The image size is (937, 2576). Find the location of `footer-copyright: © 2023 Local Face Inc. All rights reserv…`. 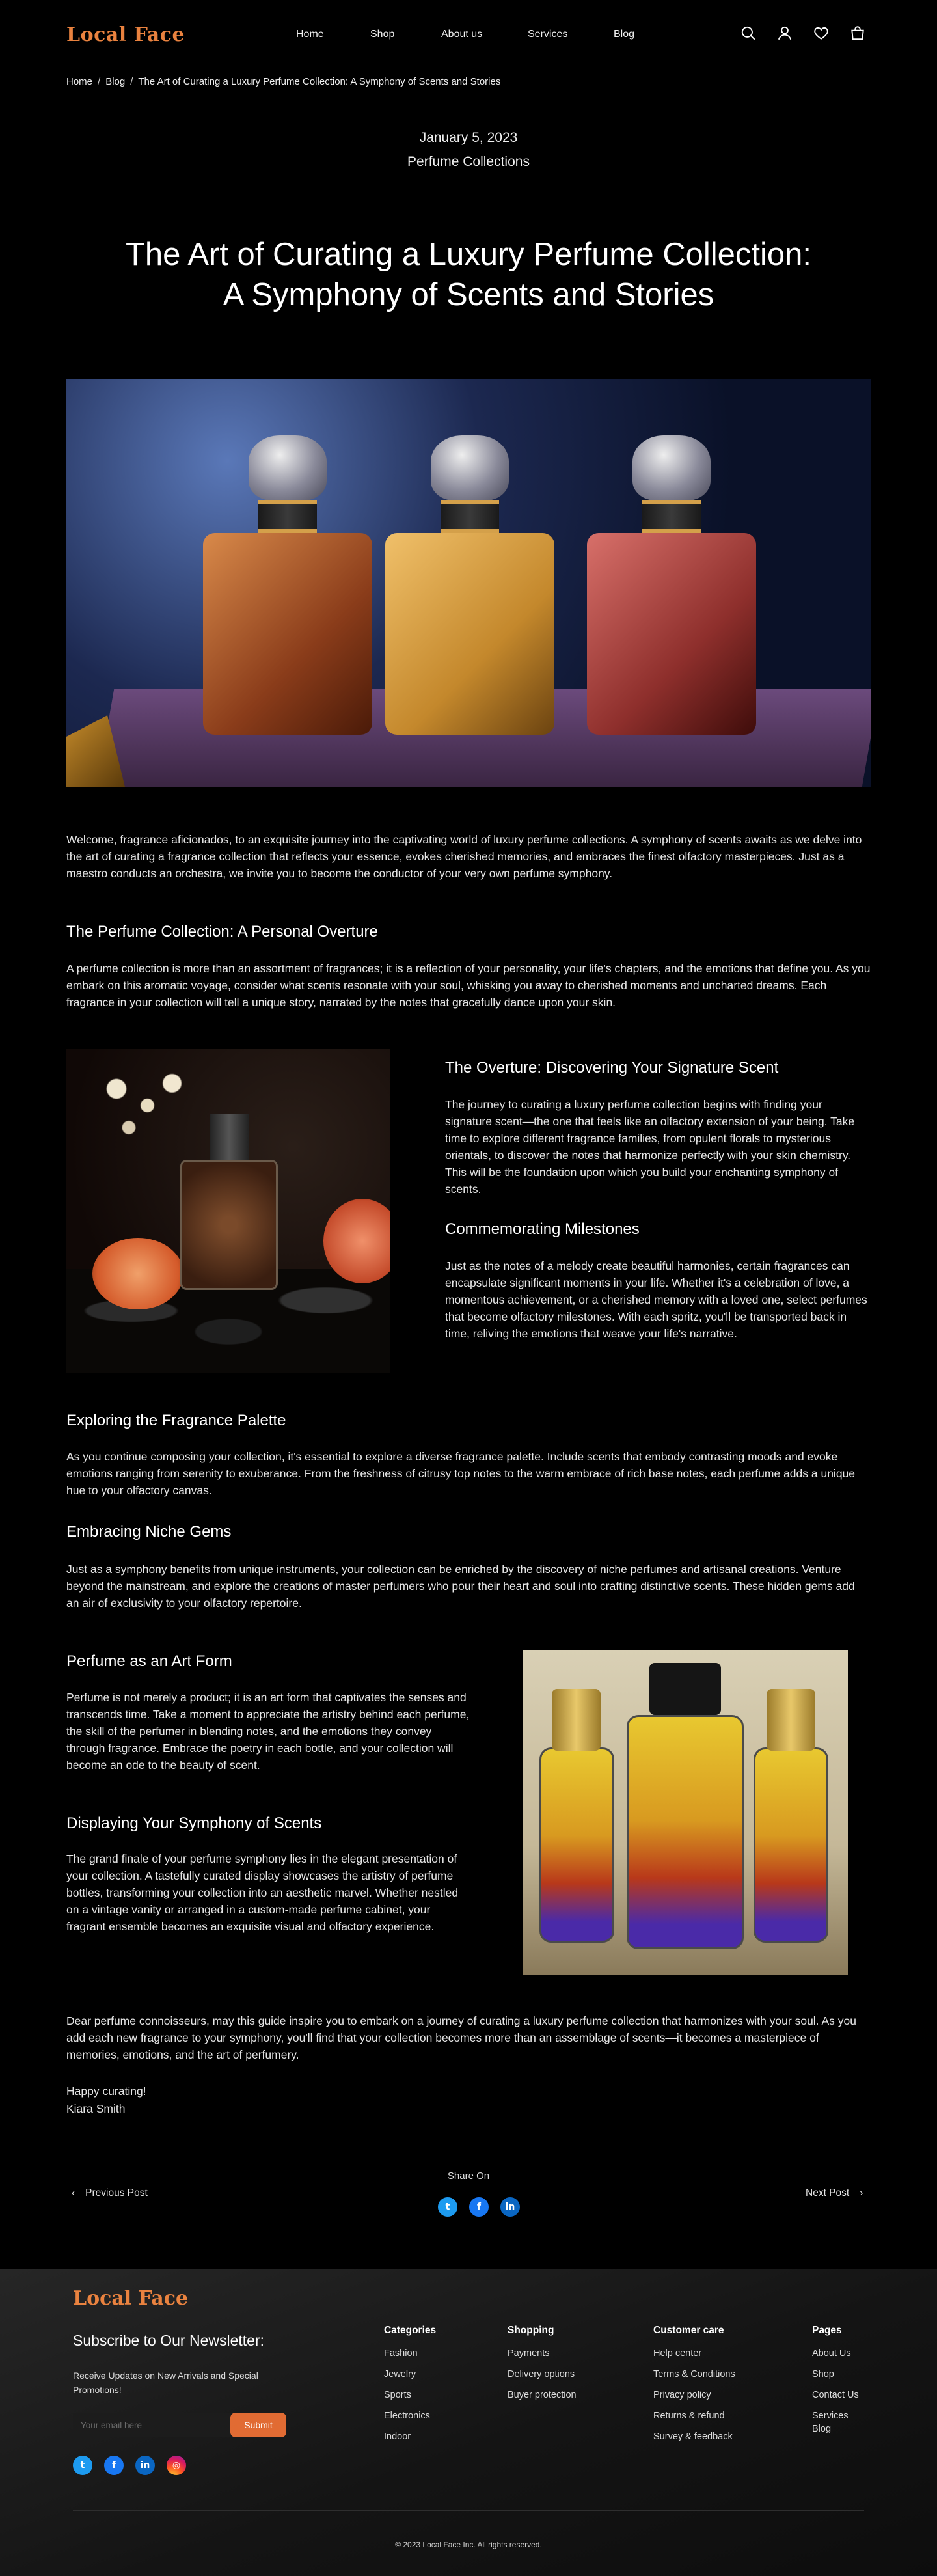

footer-copyright: © 2023 Local Face Inc. All rights reserv… is located at coordinates (468, 2544).